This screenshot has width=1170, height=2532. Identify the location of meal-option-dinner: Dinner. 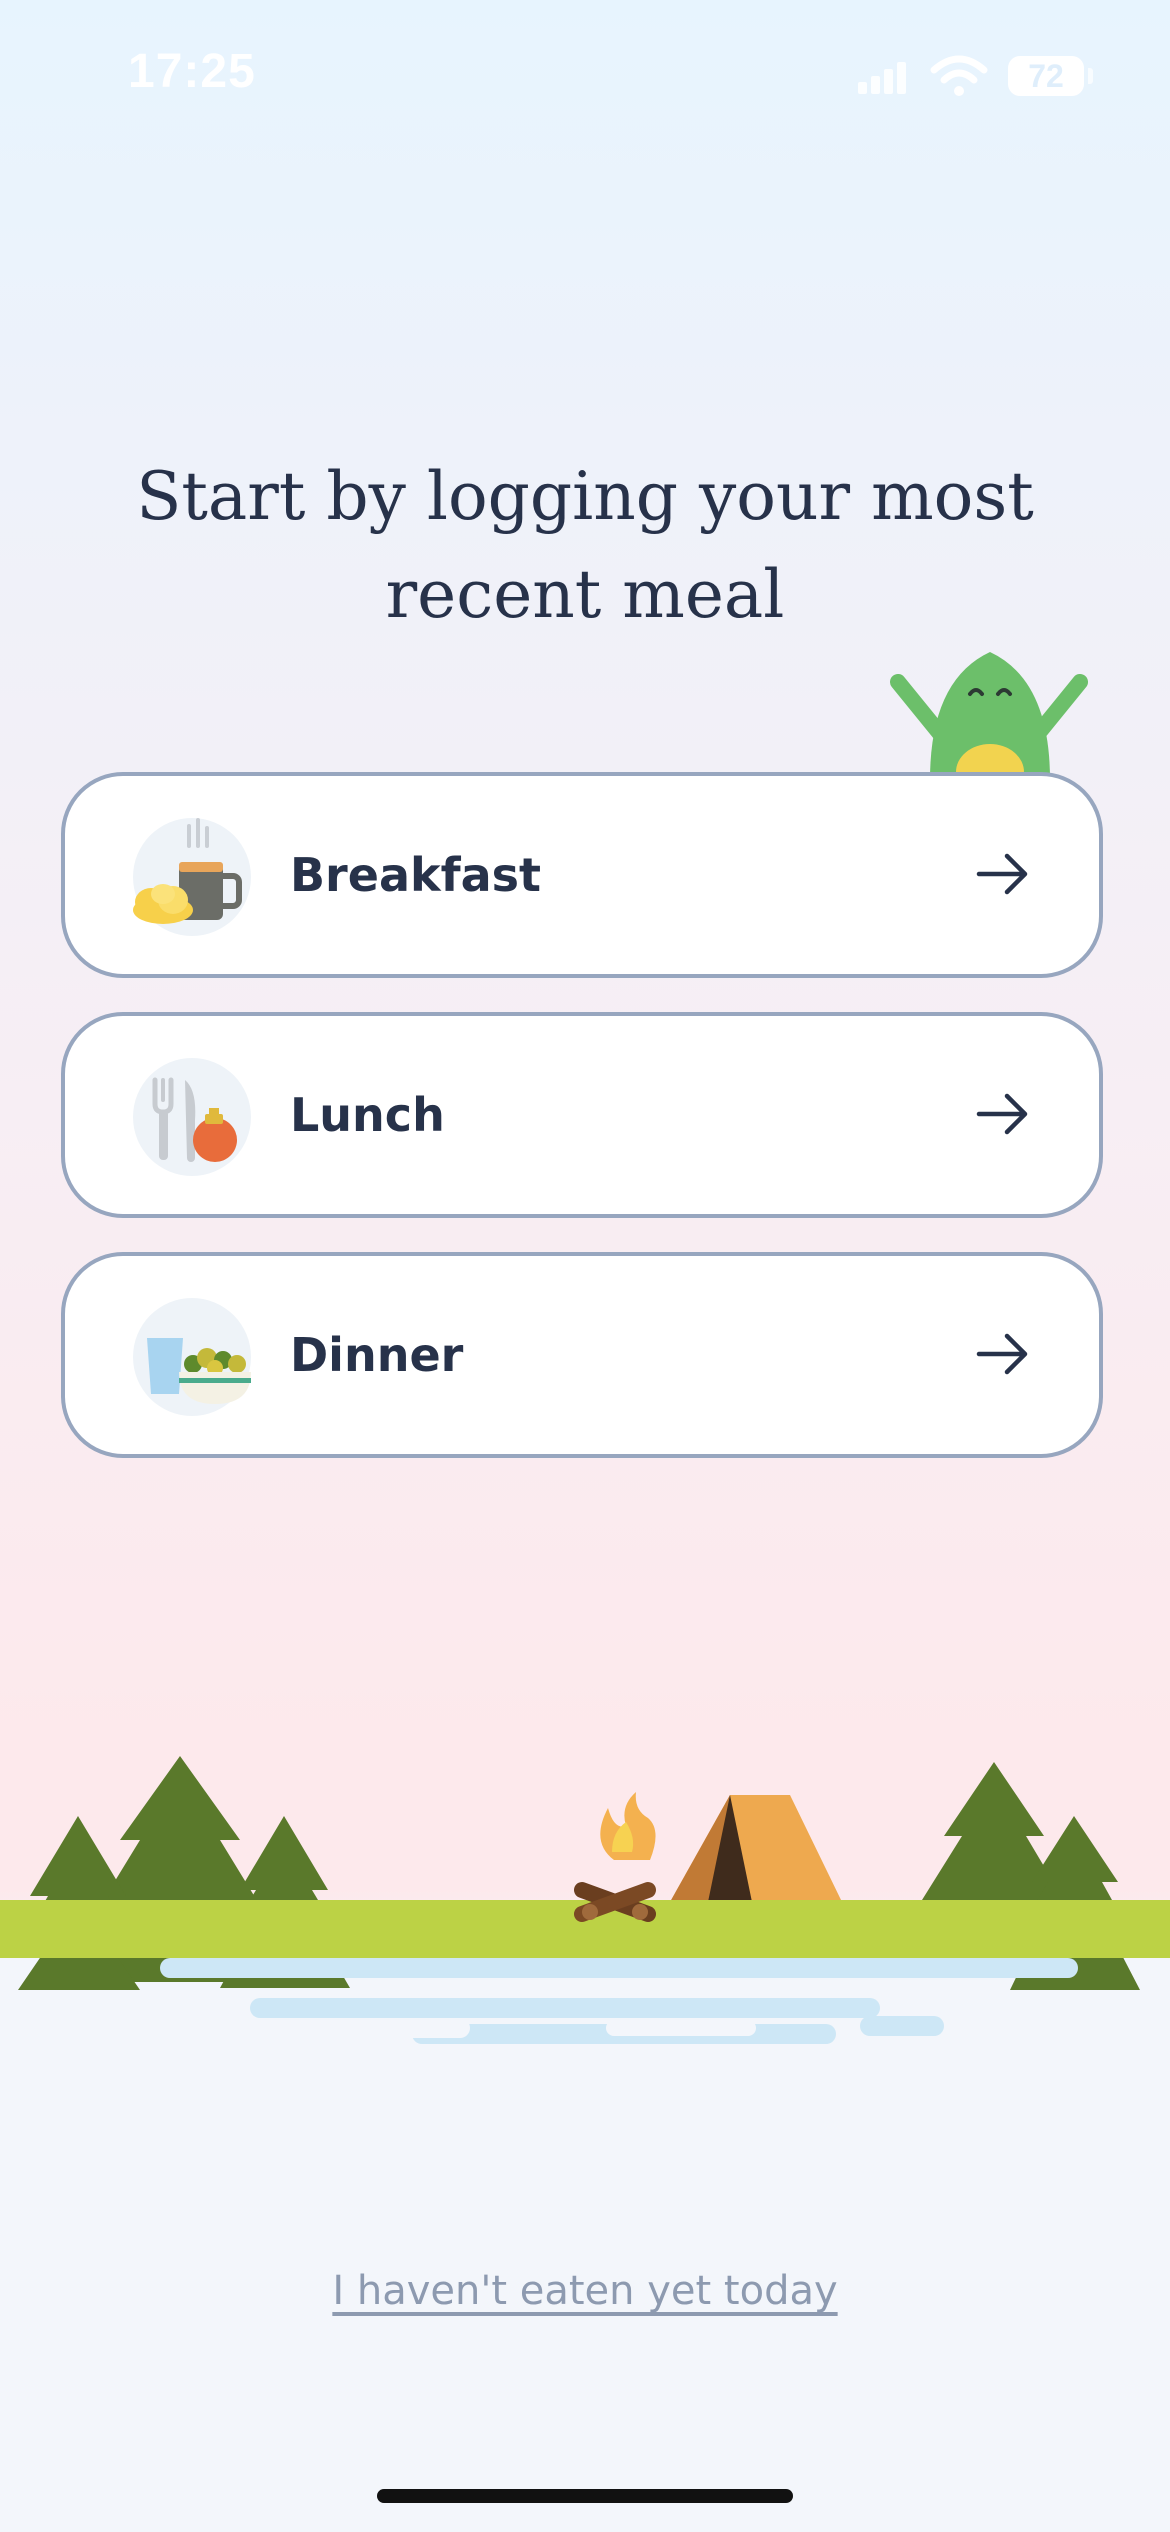
(582, 1355).